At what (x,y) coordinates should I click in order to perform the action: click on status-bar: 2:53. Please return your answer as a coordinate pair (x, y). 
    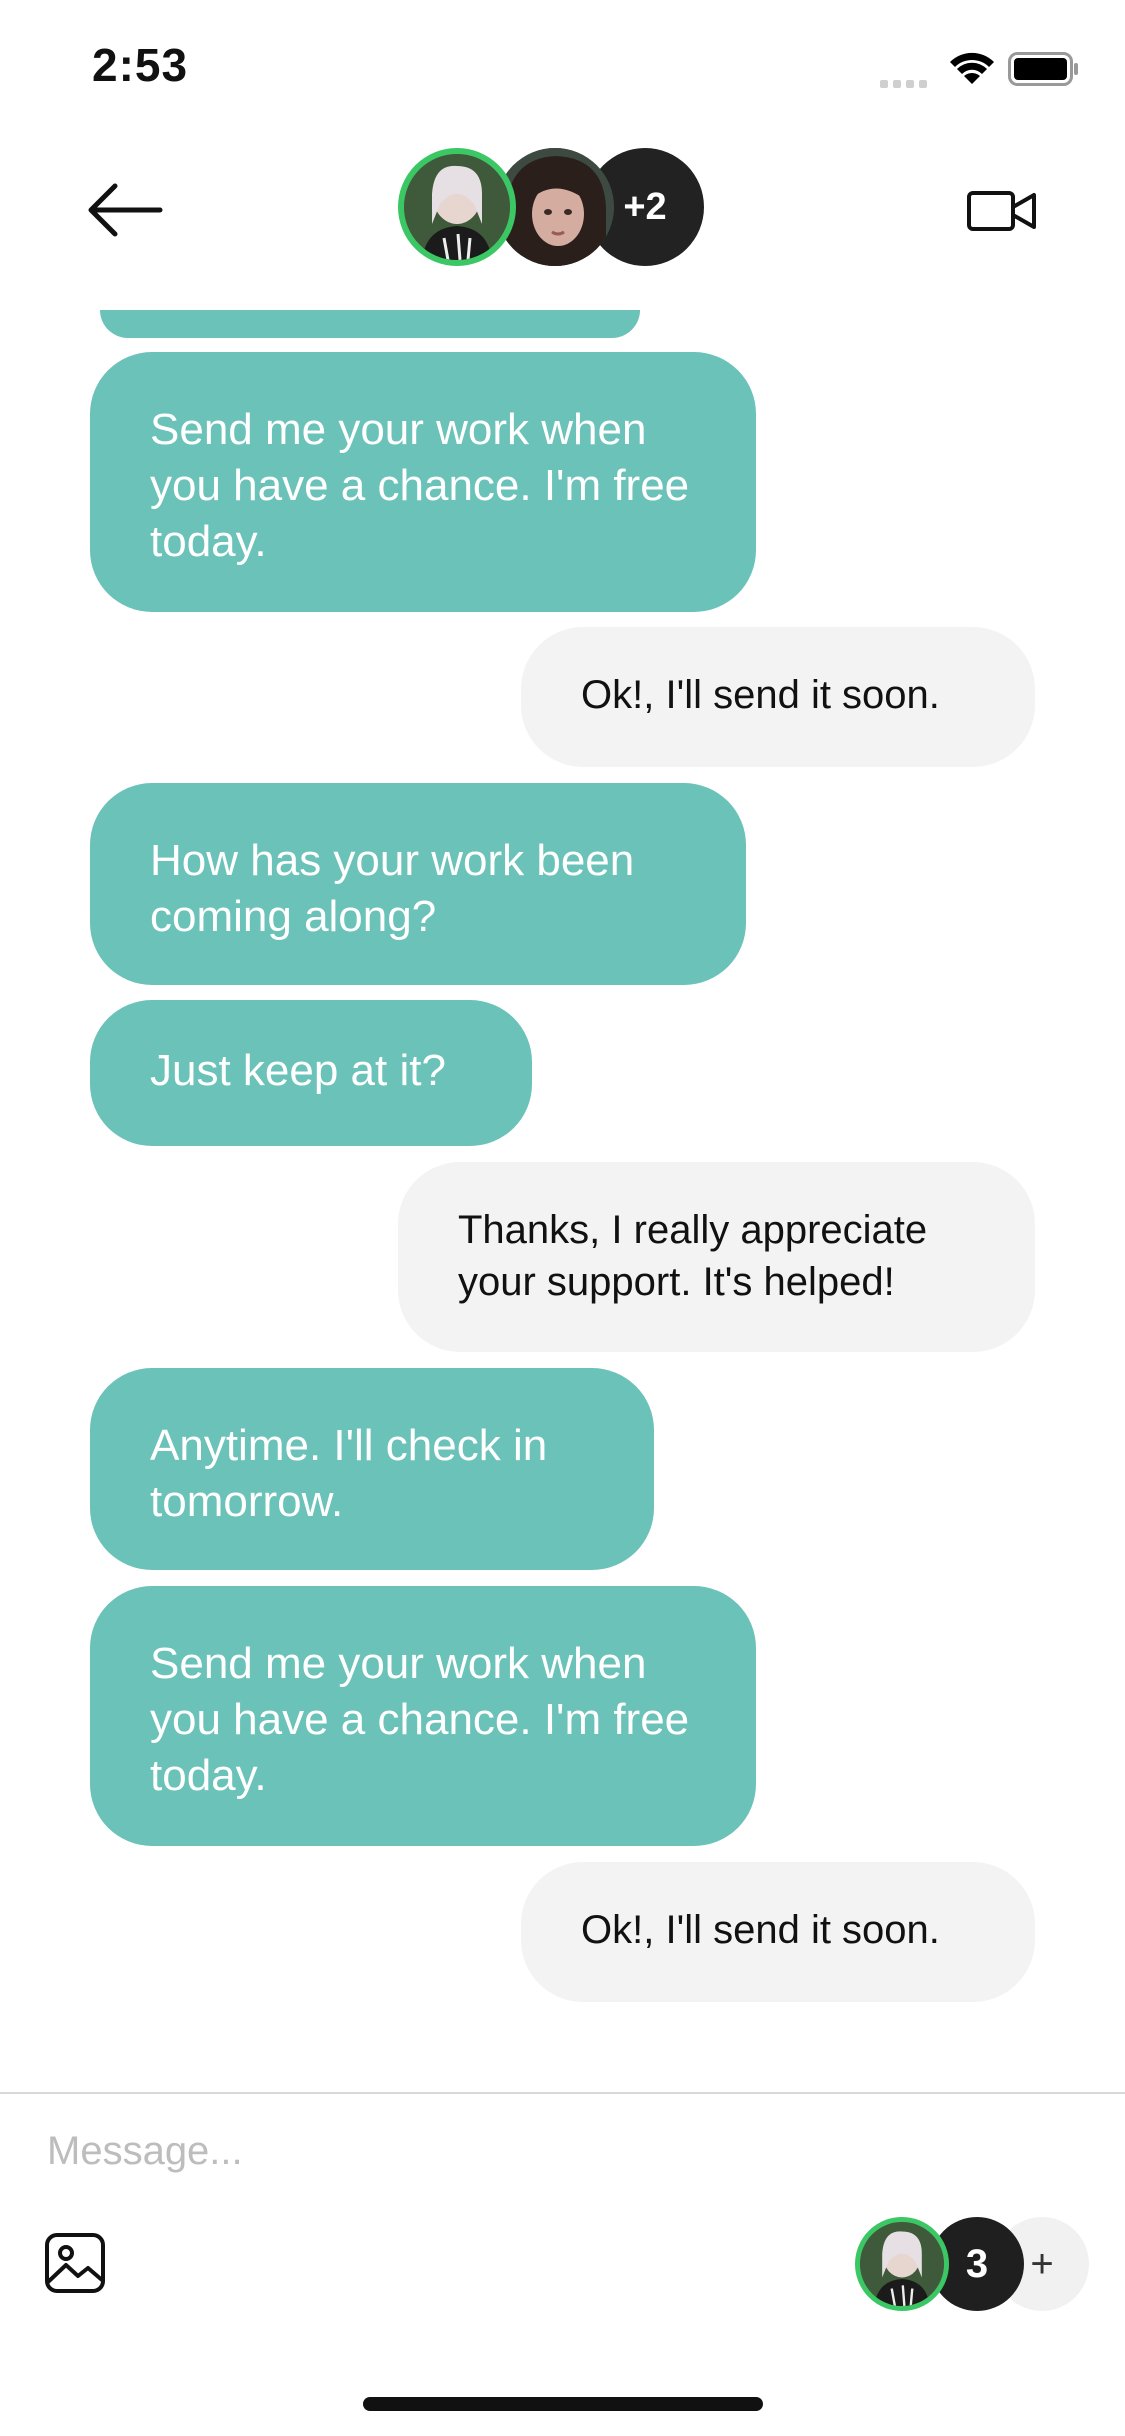
    Looking at the image, I should click on (562, 65).